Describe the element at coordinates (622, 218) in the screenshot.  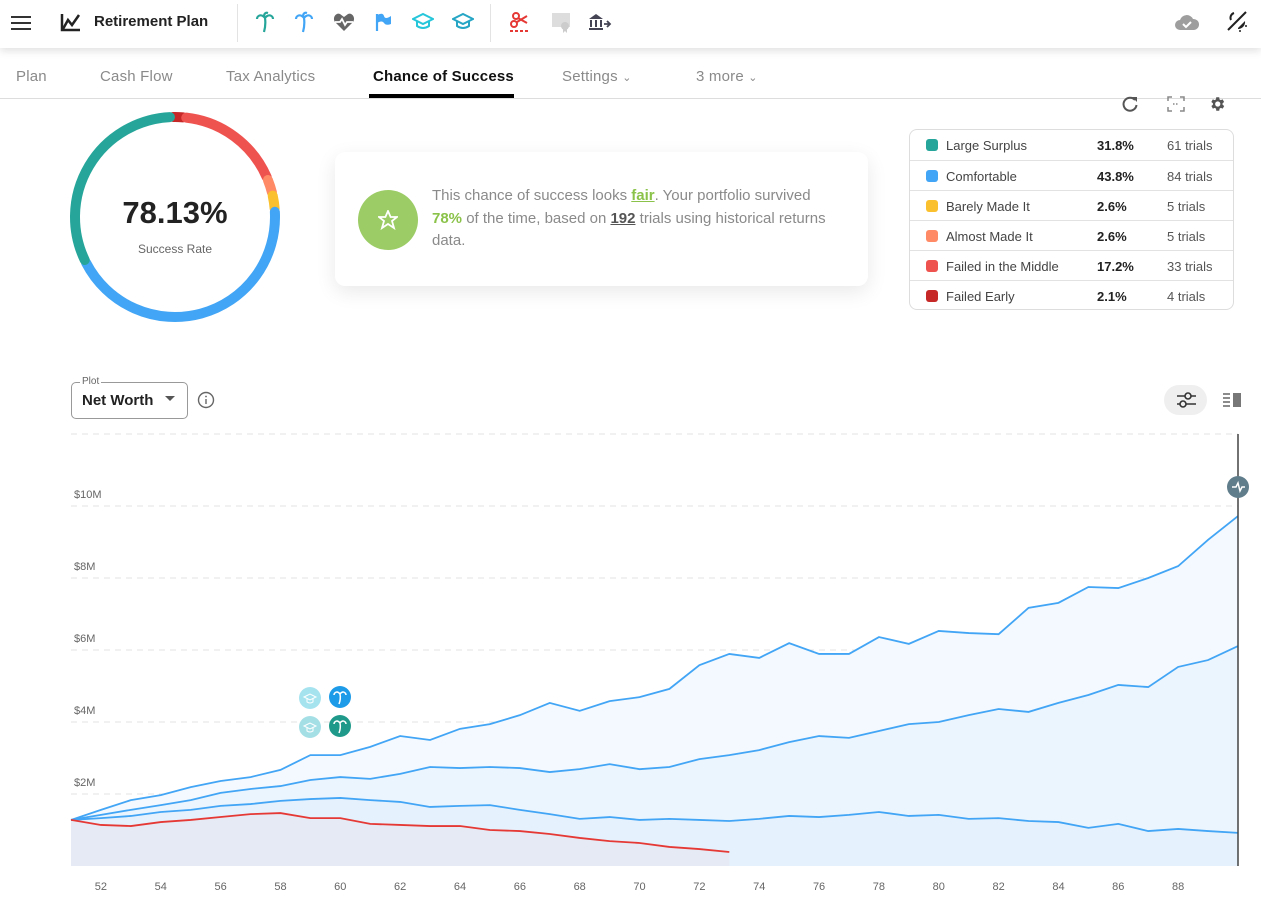
I see `trial-count-link: 192` at that location.